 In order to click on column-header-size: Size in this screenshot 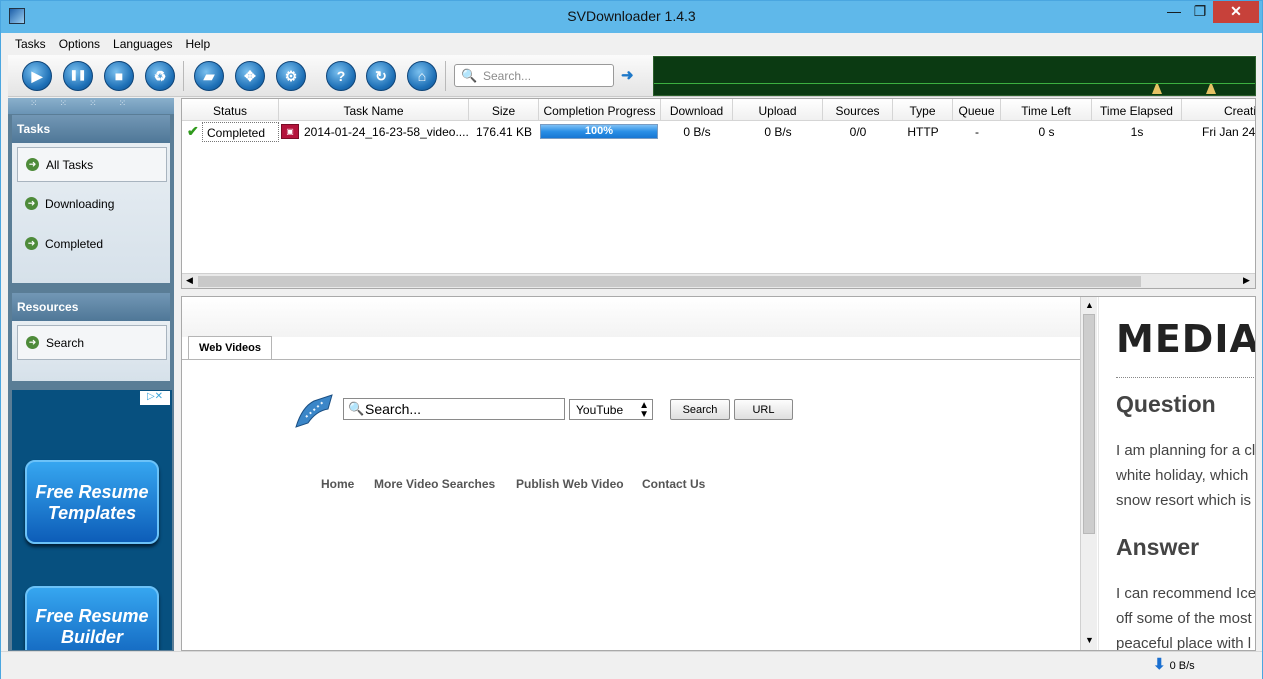, I will do `click(504, 110)`.